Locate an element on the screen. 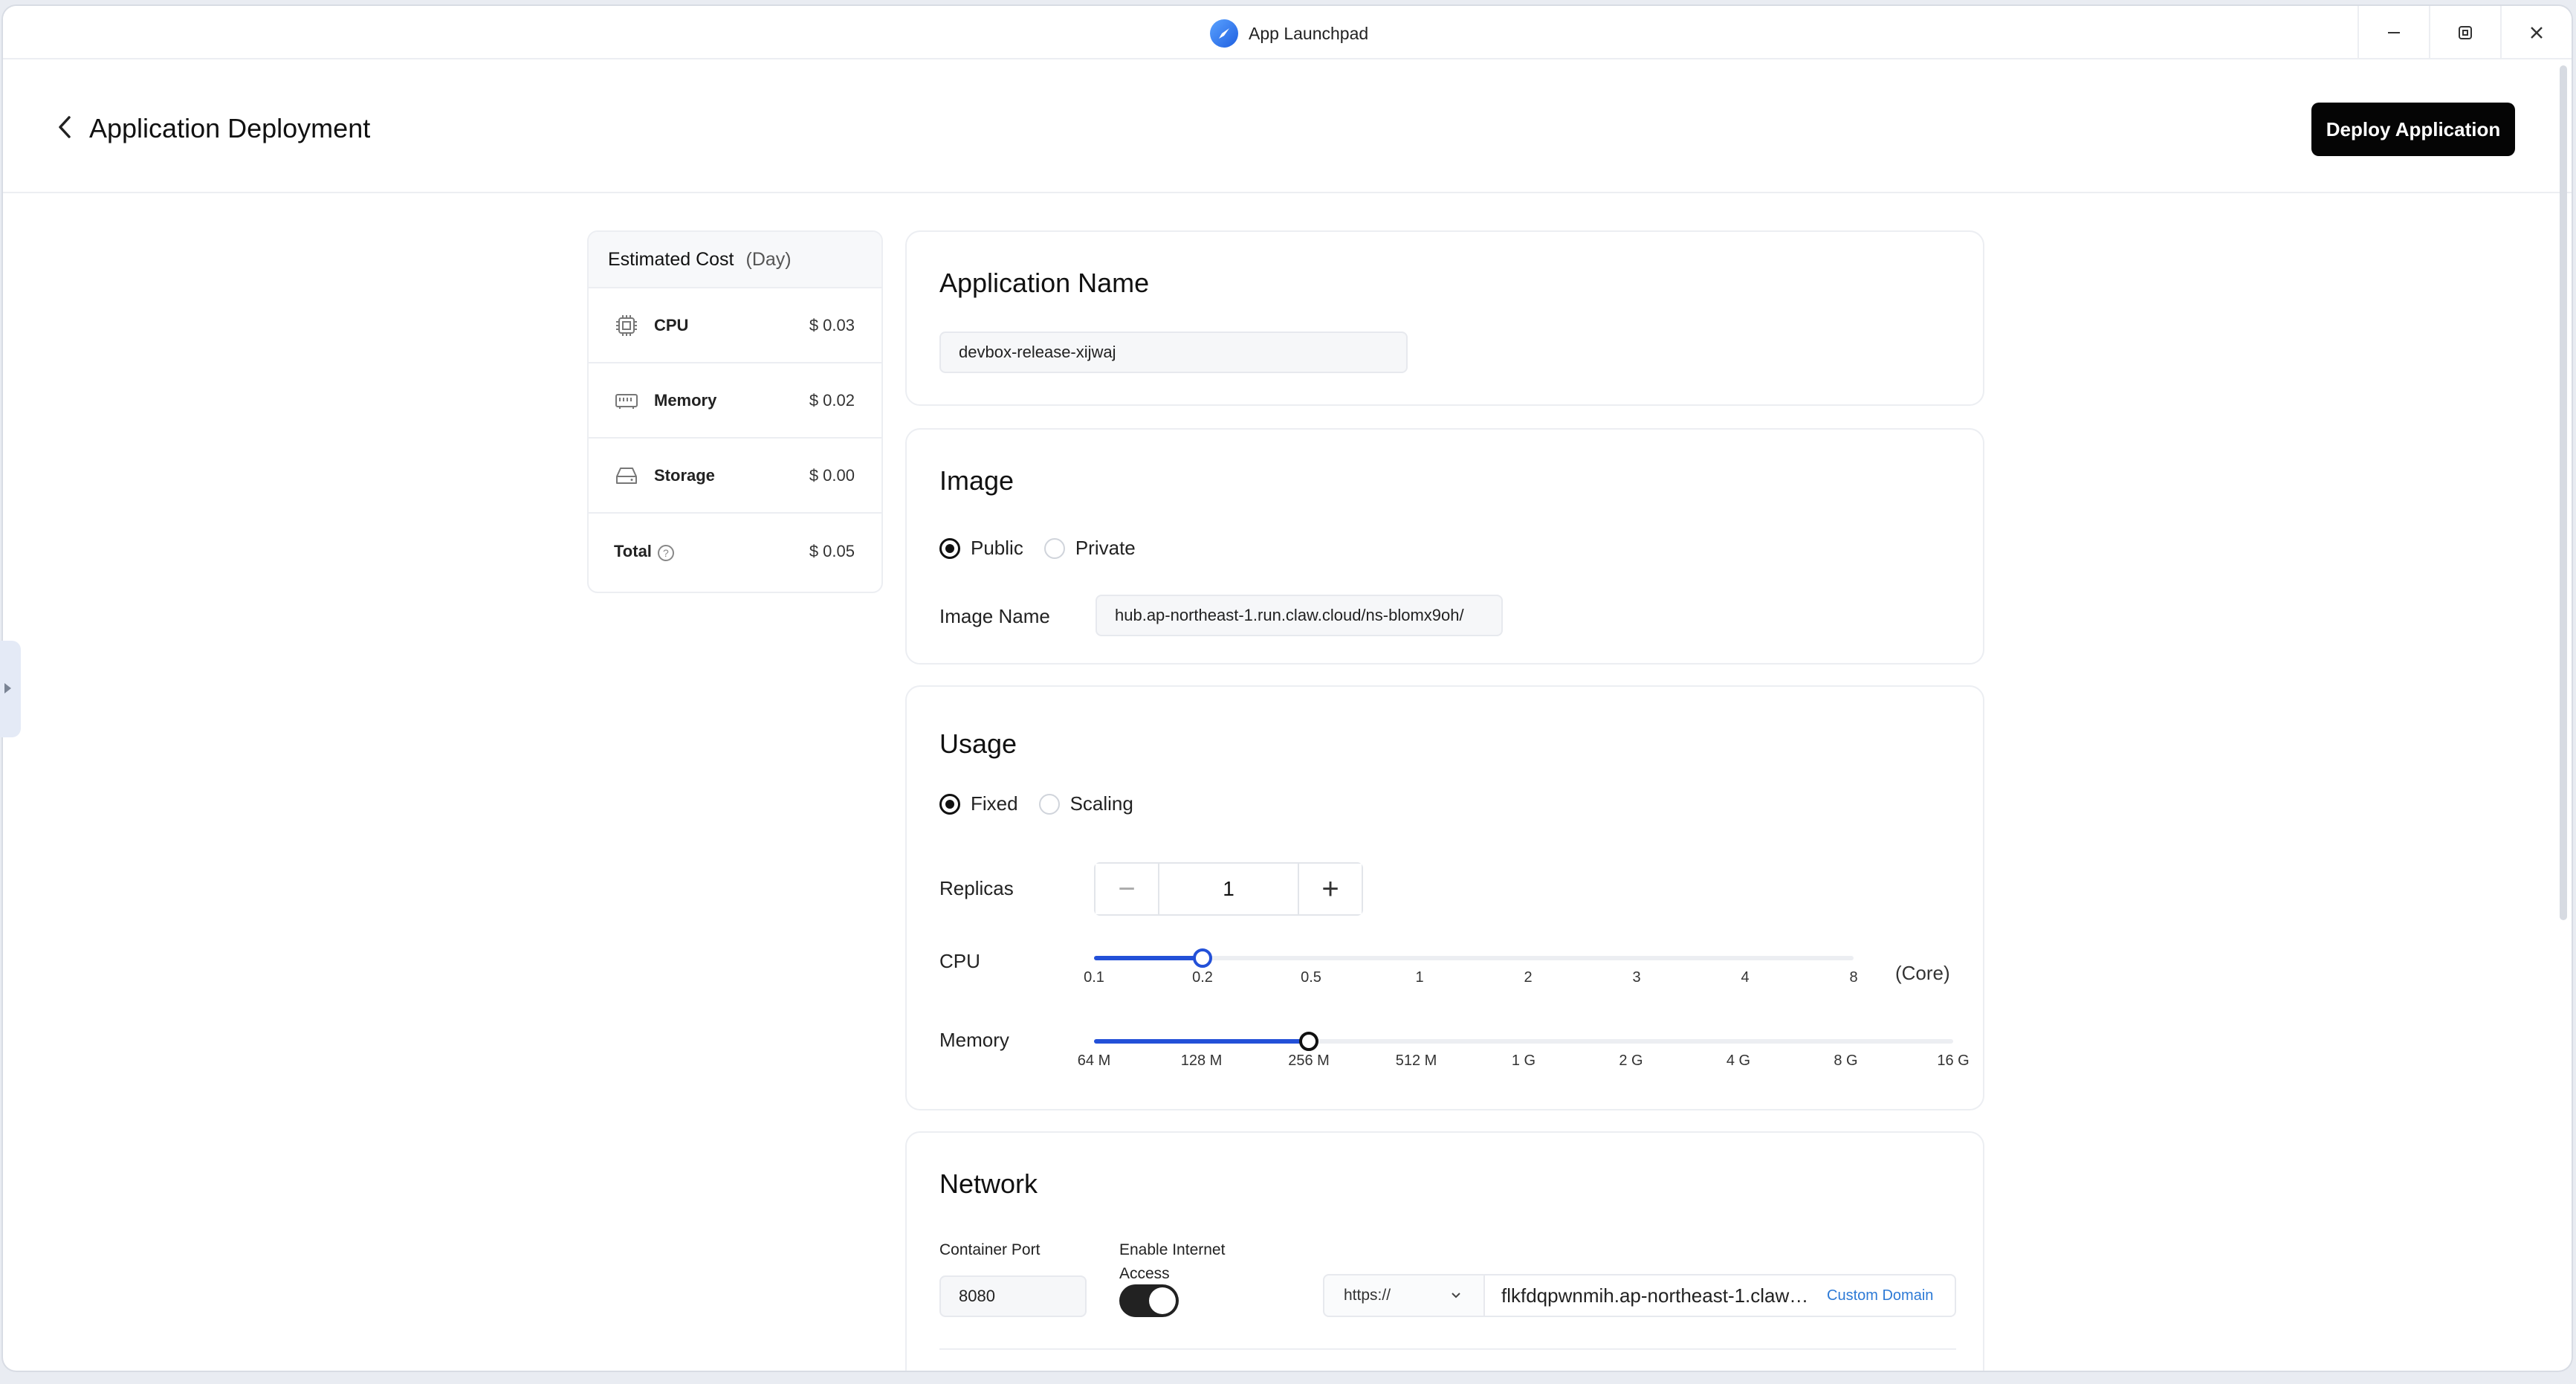  cpu-slider-thumb is located at coordinates (1202, 958).